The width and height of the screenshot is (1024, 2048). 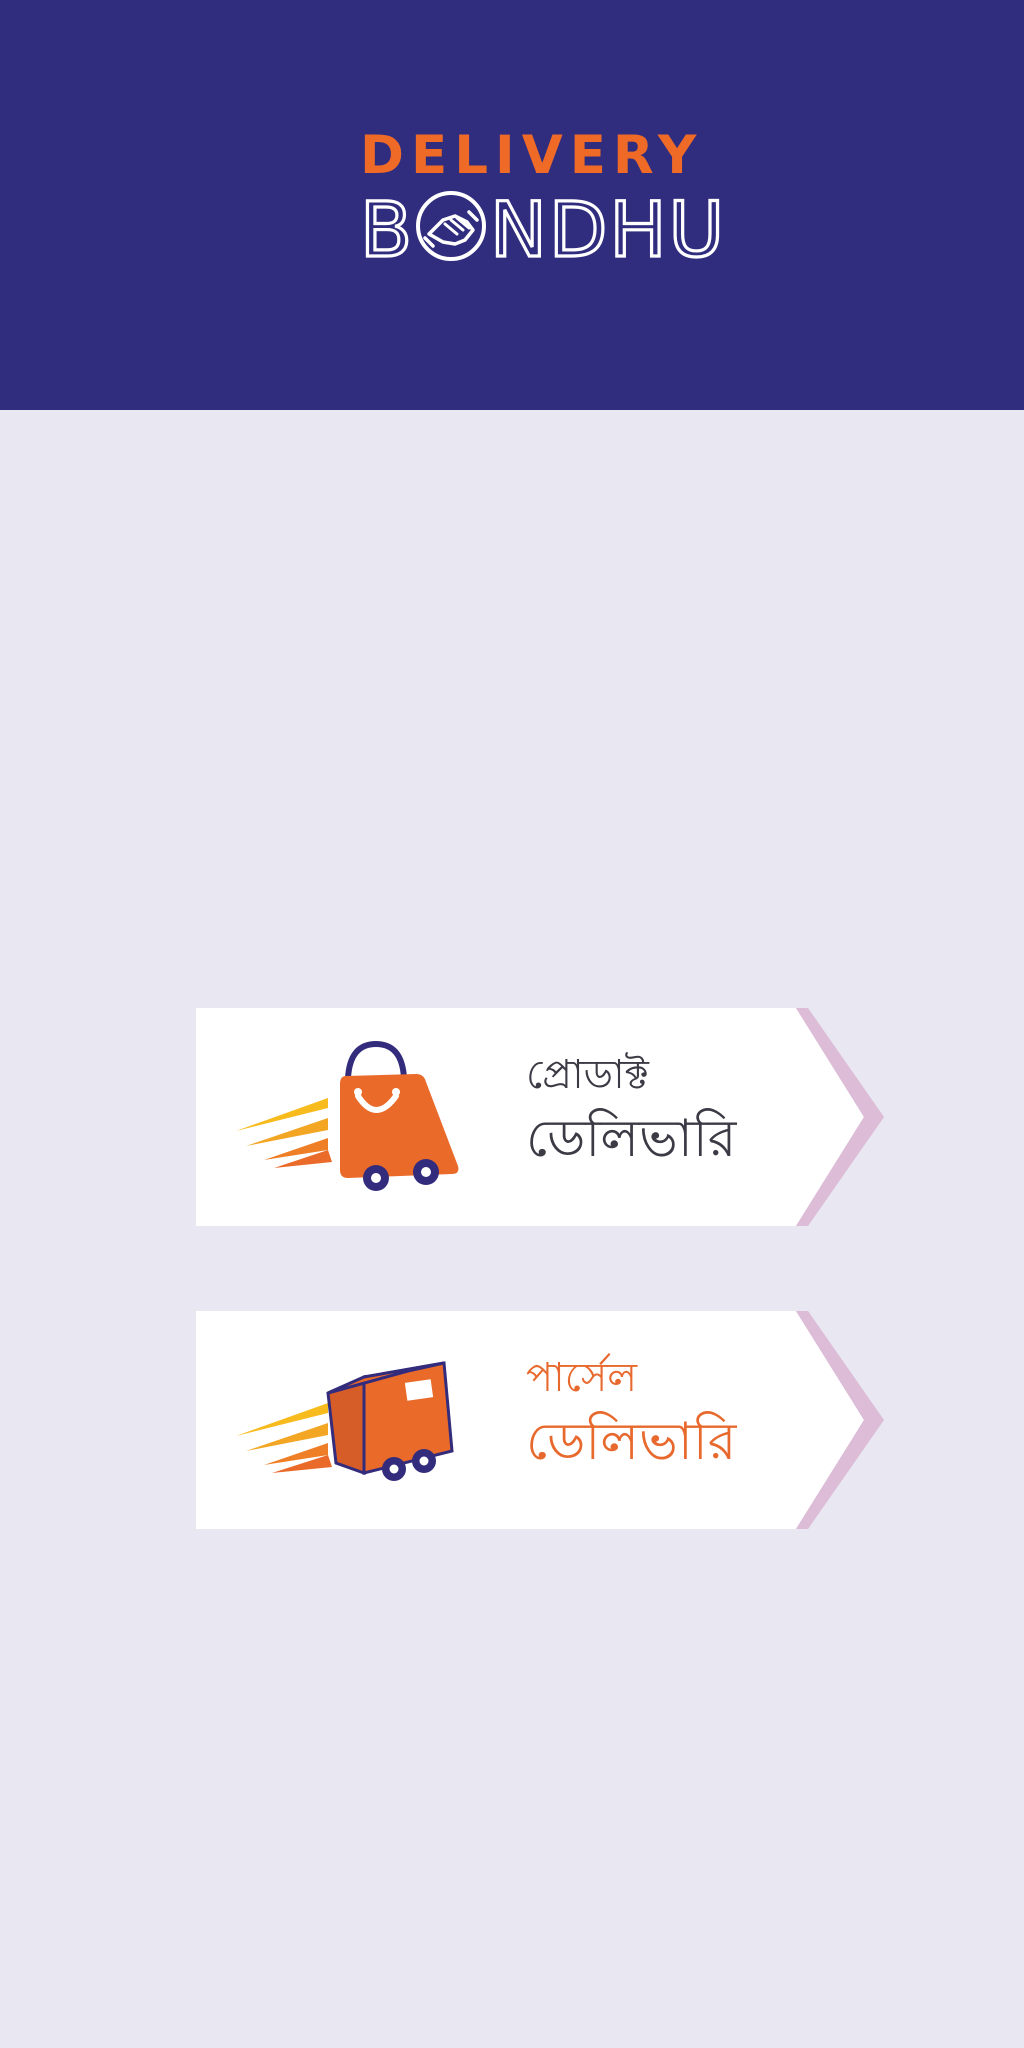 I want to click on logo-line-bondhu: B NDHU, so click(x=540, y=225).